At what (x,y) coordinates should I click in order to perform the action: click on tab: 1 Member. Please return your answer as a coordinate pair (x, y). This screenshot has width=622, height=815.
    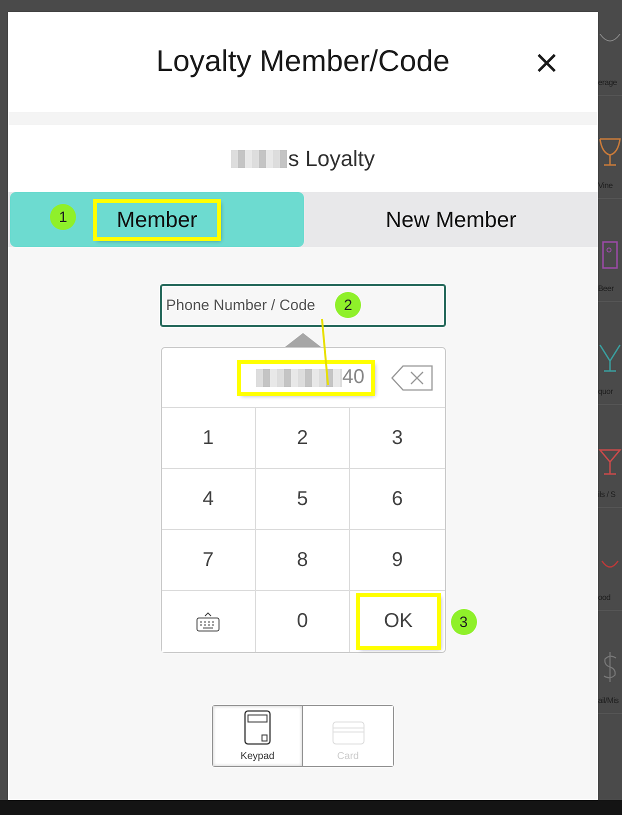
    Looking at the image, I should click on (157, 219).